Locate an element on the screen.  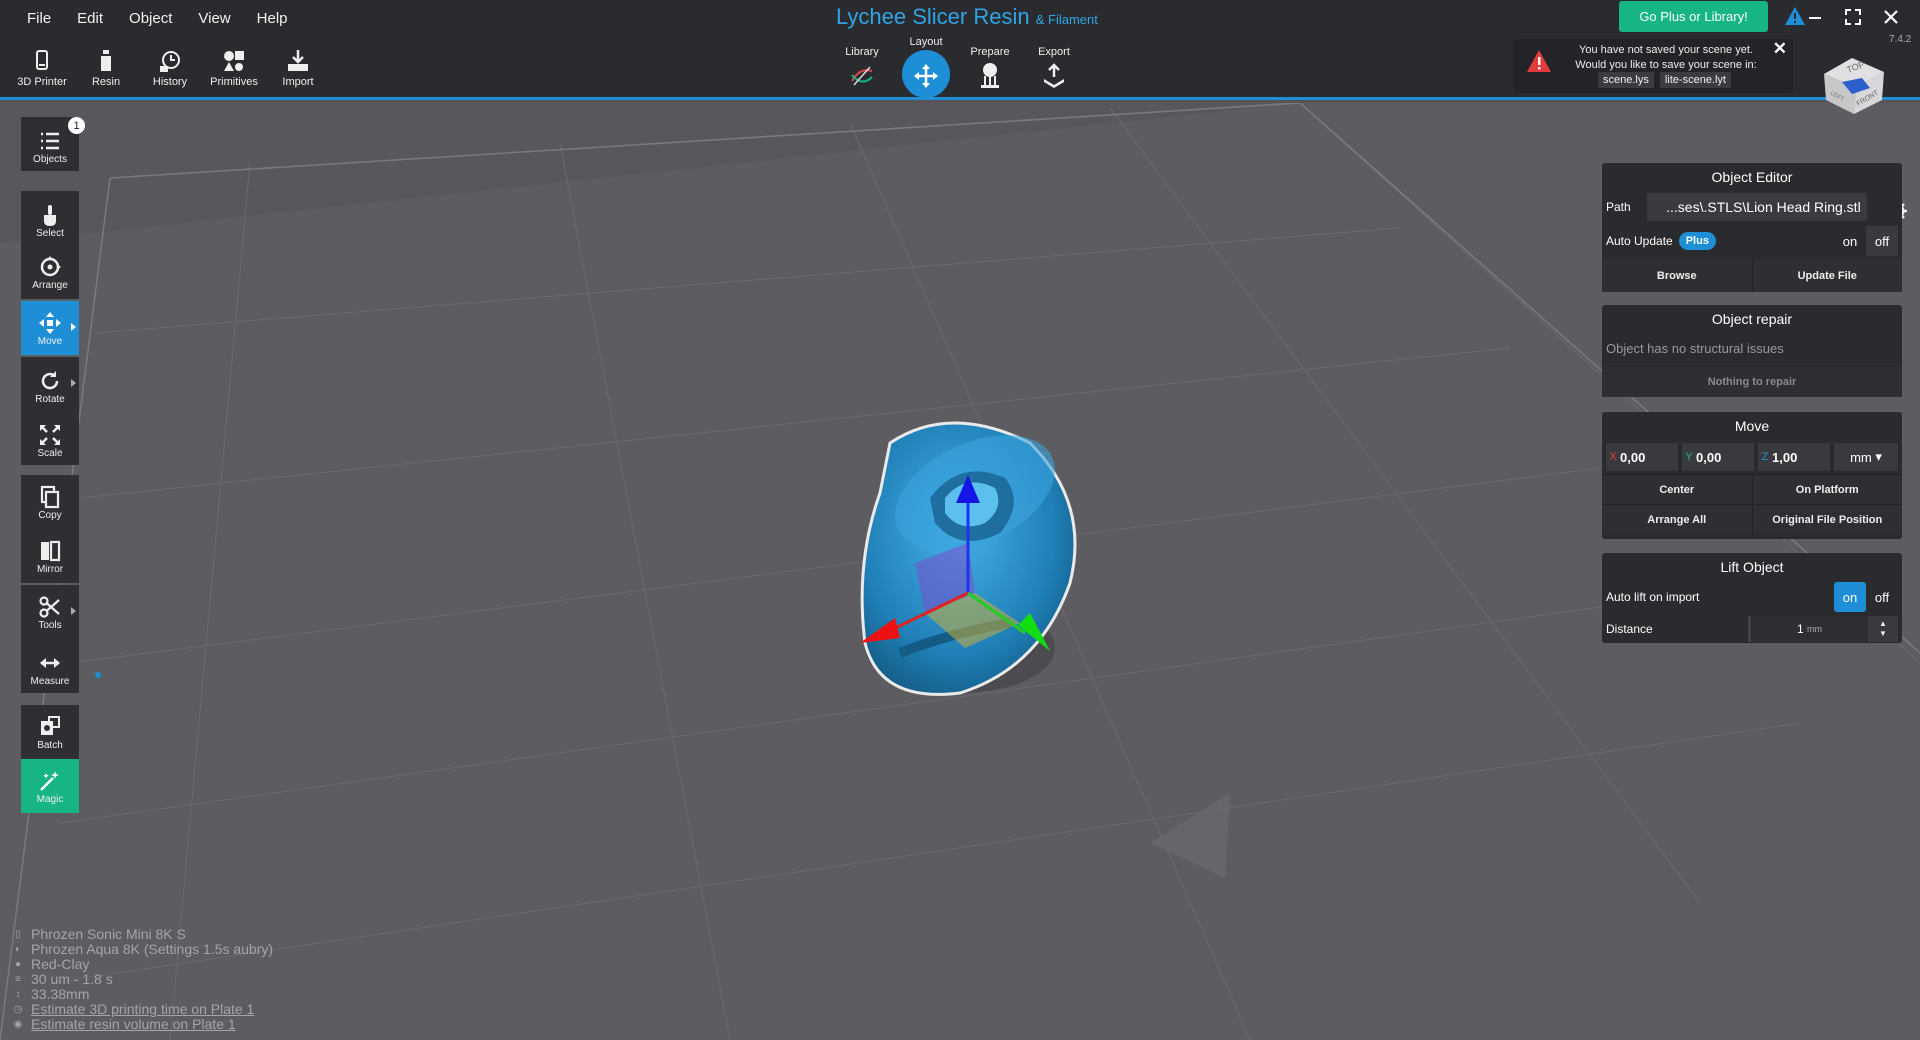
distance-unit: mm is located at coordinates (1815, 629).